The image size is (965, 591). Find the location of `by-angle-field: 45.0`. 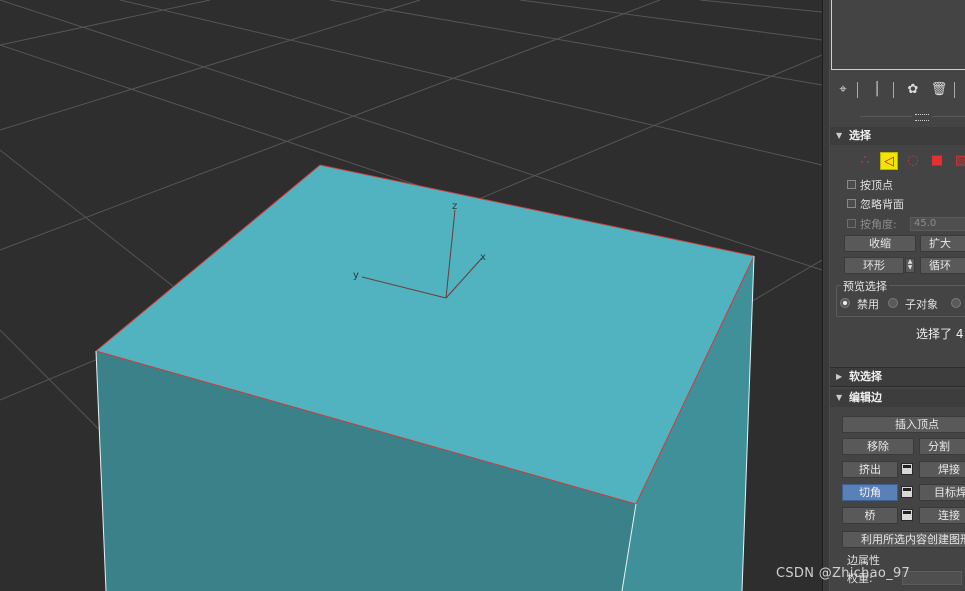

by-angle-field: 45.0 is located at coordinates (937, 224).